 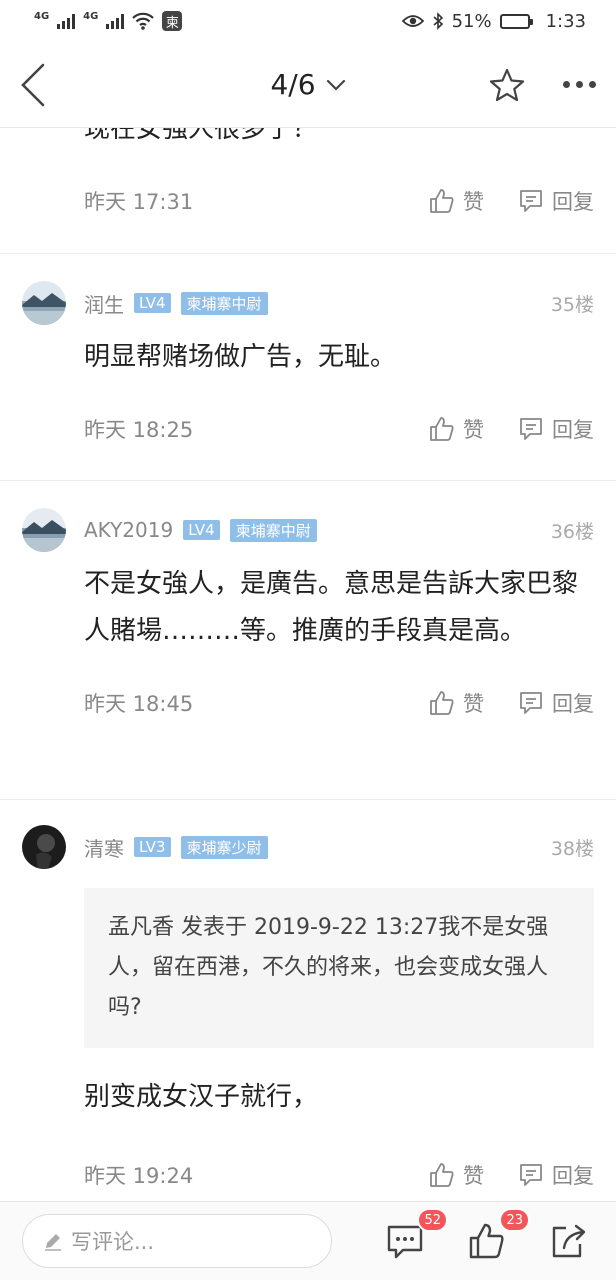 I want to click on floor-number: 38楼, so click(x=572, y=848).